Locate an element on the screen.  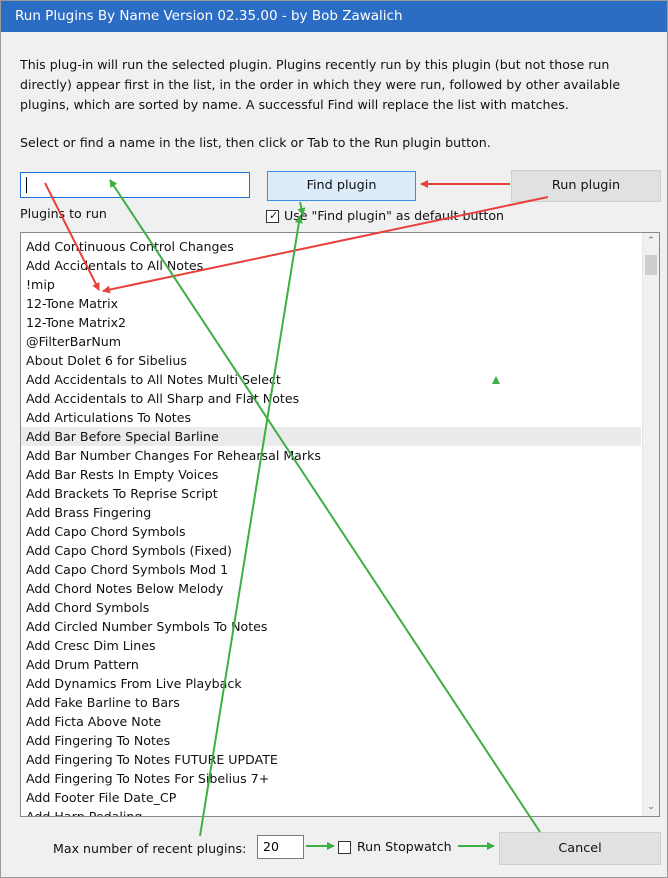
list-item: Add Harp Pedaling is located at coordinates (331, 811).